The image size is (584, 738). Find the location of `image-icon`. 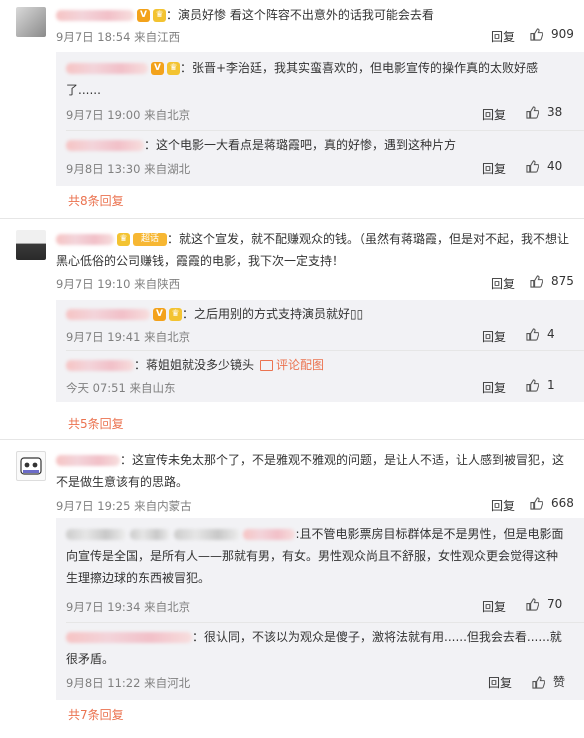

image-icon is located at coordinates (267, 365).